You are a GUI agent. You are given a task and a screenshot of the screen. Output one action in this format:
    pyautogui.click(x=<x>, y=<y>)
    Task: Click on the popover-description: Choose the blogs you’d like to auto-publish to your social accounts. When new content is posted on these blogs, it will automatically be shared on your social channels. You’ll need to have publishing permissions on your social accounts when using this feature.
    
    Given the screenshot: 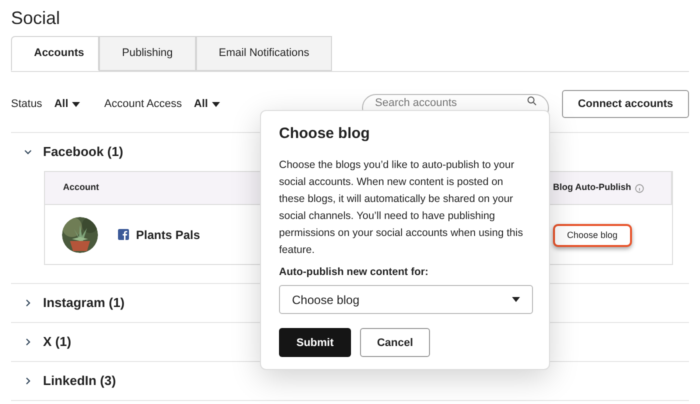 What is the action you would take?
    pyautogui.click(x=401, y=208)
    